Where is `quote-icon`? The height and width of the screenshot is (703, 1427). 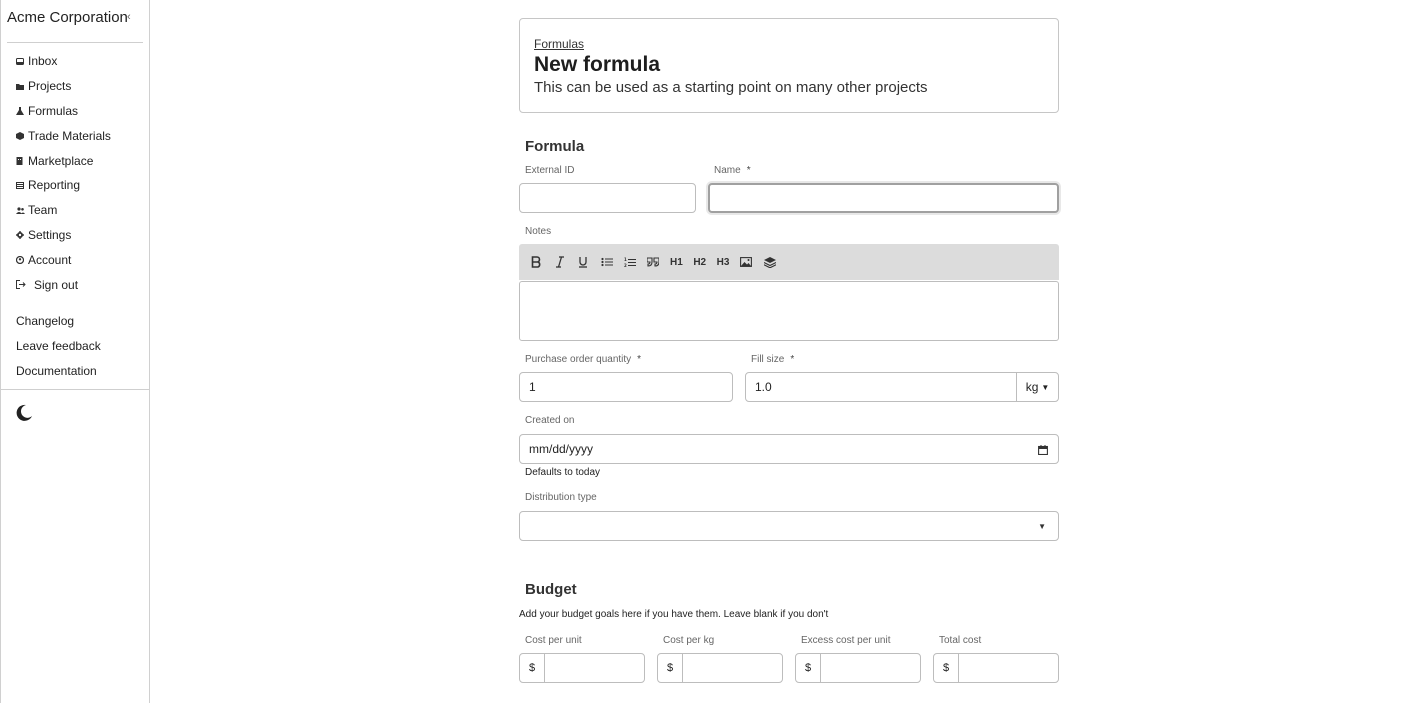 quote-icon is located at coordinates (653, 262).